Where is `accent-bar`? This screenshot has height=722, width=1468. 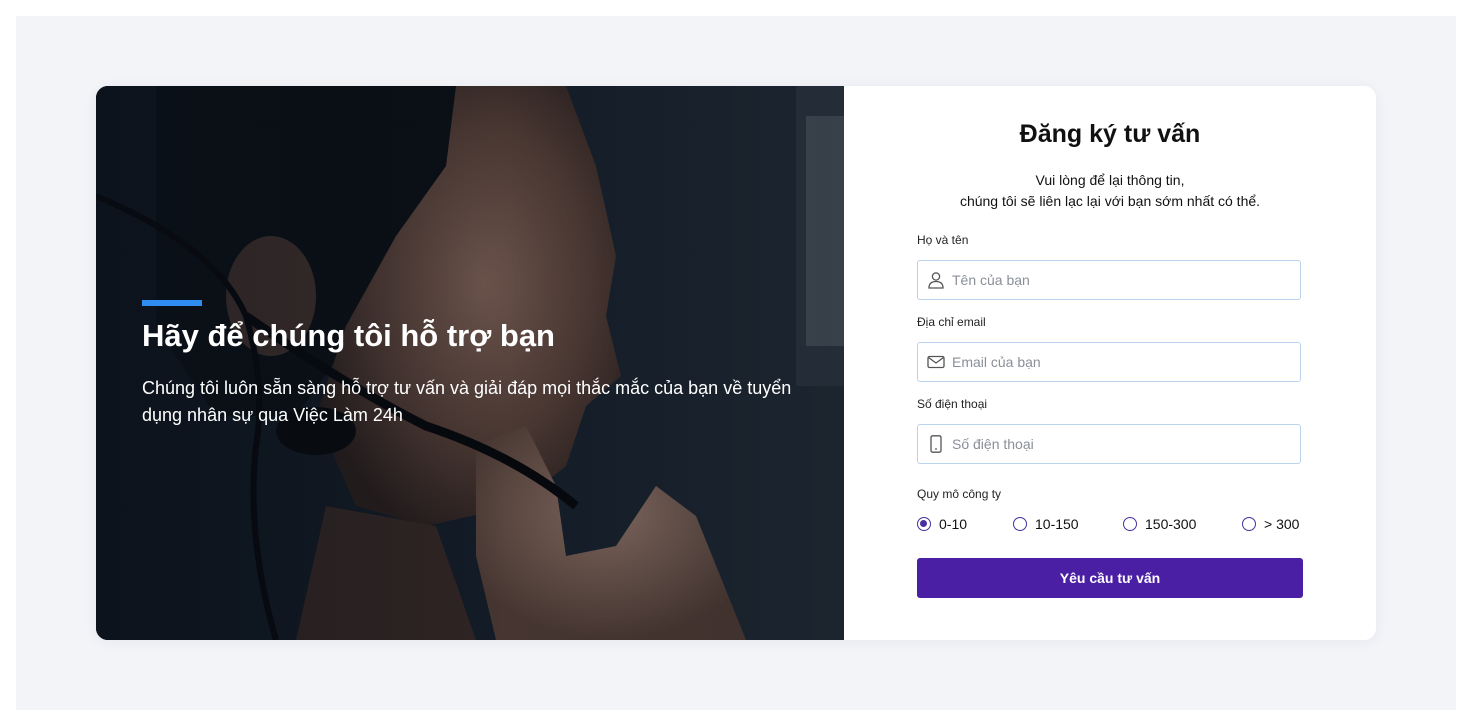
accent-bar is located at coordinates (172, 303).